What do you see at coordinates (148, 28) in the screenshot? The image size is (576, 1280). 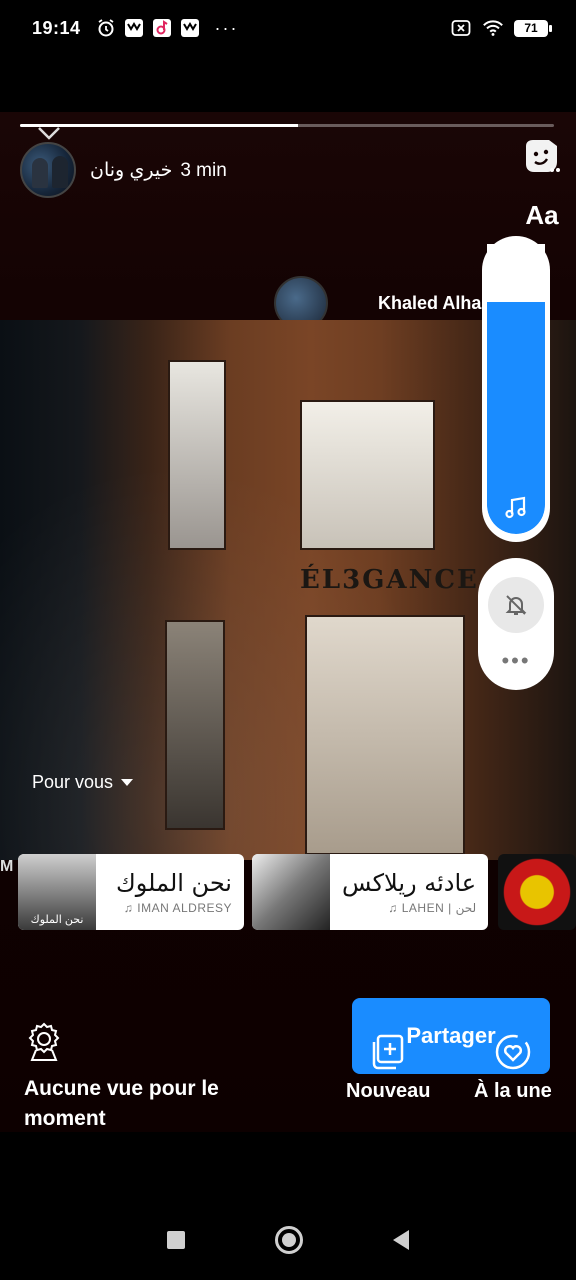 I see `status-notification-icons` at bounding box center [148, 28].